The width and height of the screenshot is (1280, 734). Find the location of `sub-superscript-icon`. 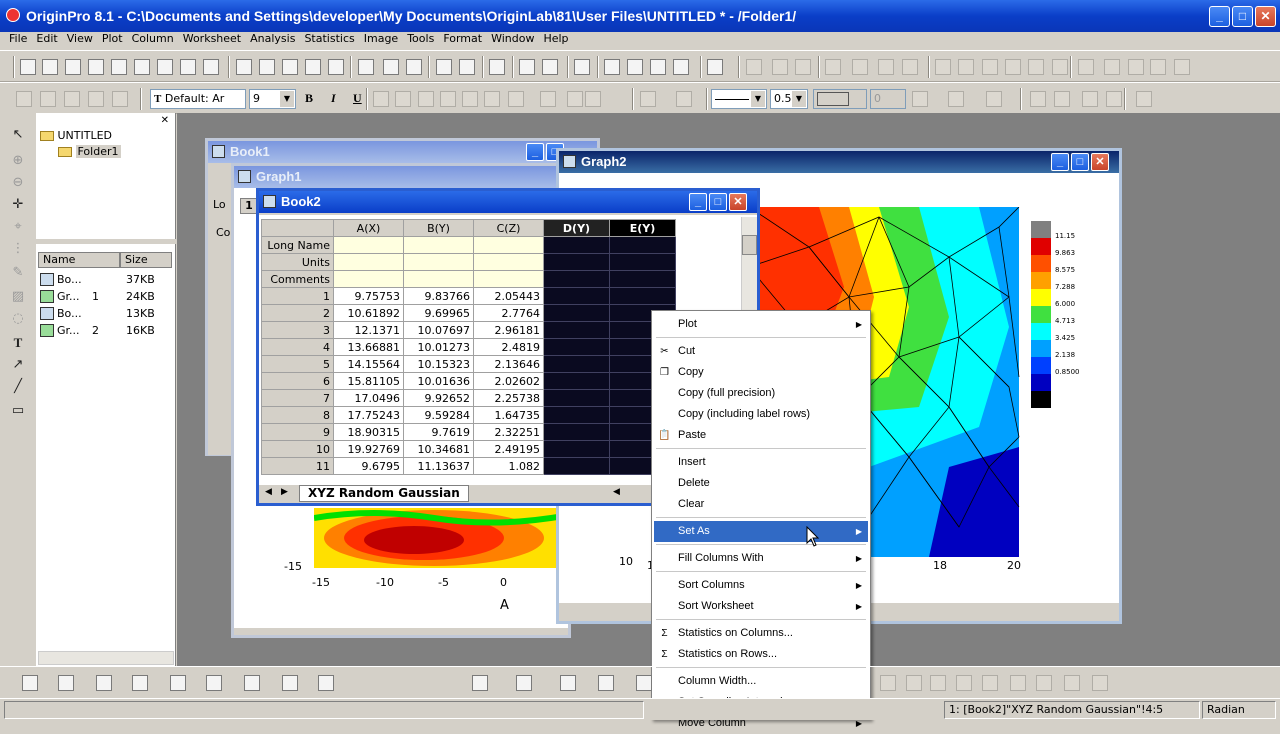

sub-superscript-icon is located at coordinates (426, 99).